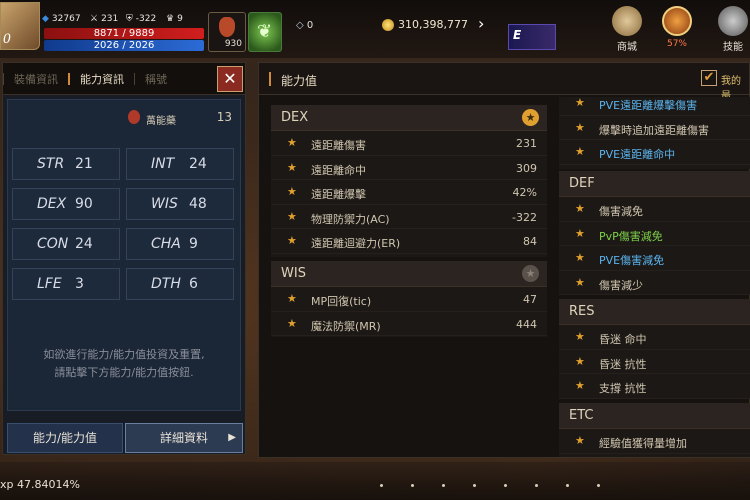 The height and width of the screenshot is (500, 750). What do you see at coordinates (20, 26) in the screenshot?
I see `character-portrait: 0` at bounding box center [20, 26].